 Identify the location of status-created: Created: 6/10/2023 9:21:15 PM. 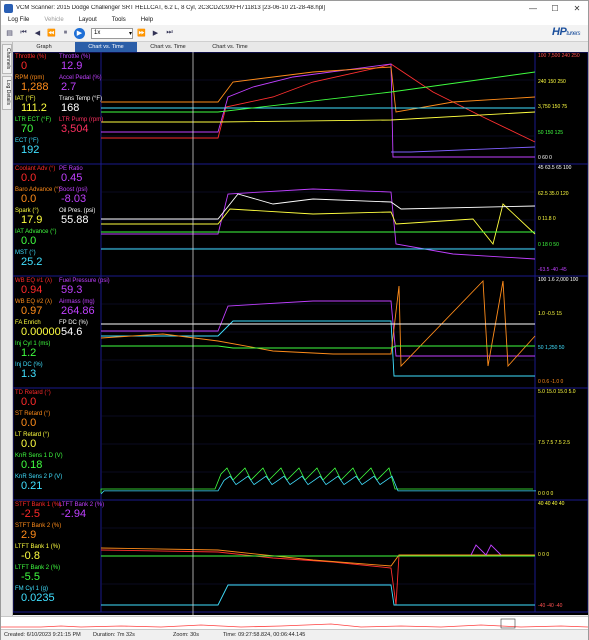
(42, 635).